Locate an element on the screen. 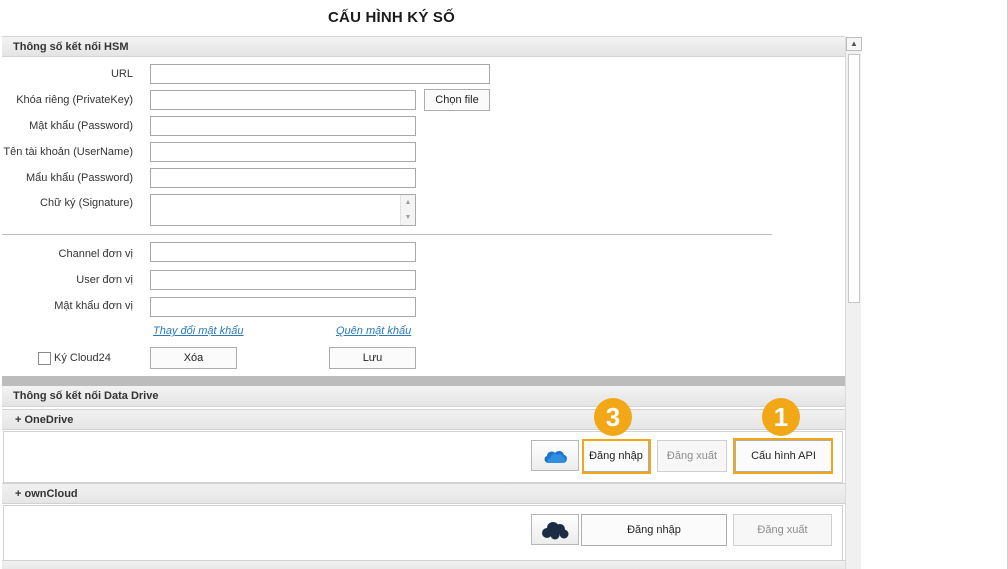 This screenshot has width=1008, height=569. signature-textarea: ▲ ▼ is located at coordinates (283, 210).